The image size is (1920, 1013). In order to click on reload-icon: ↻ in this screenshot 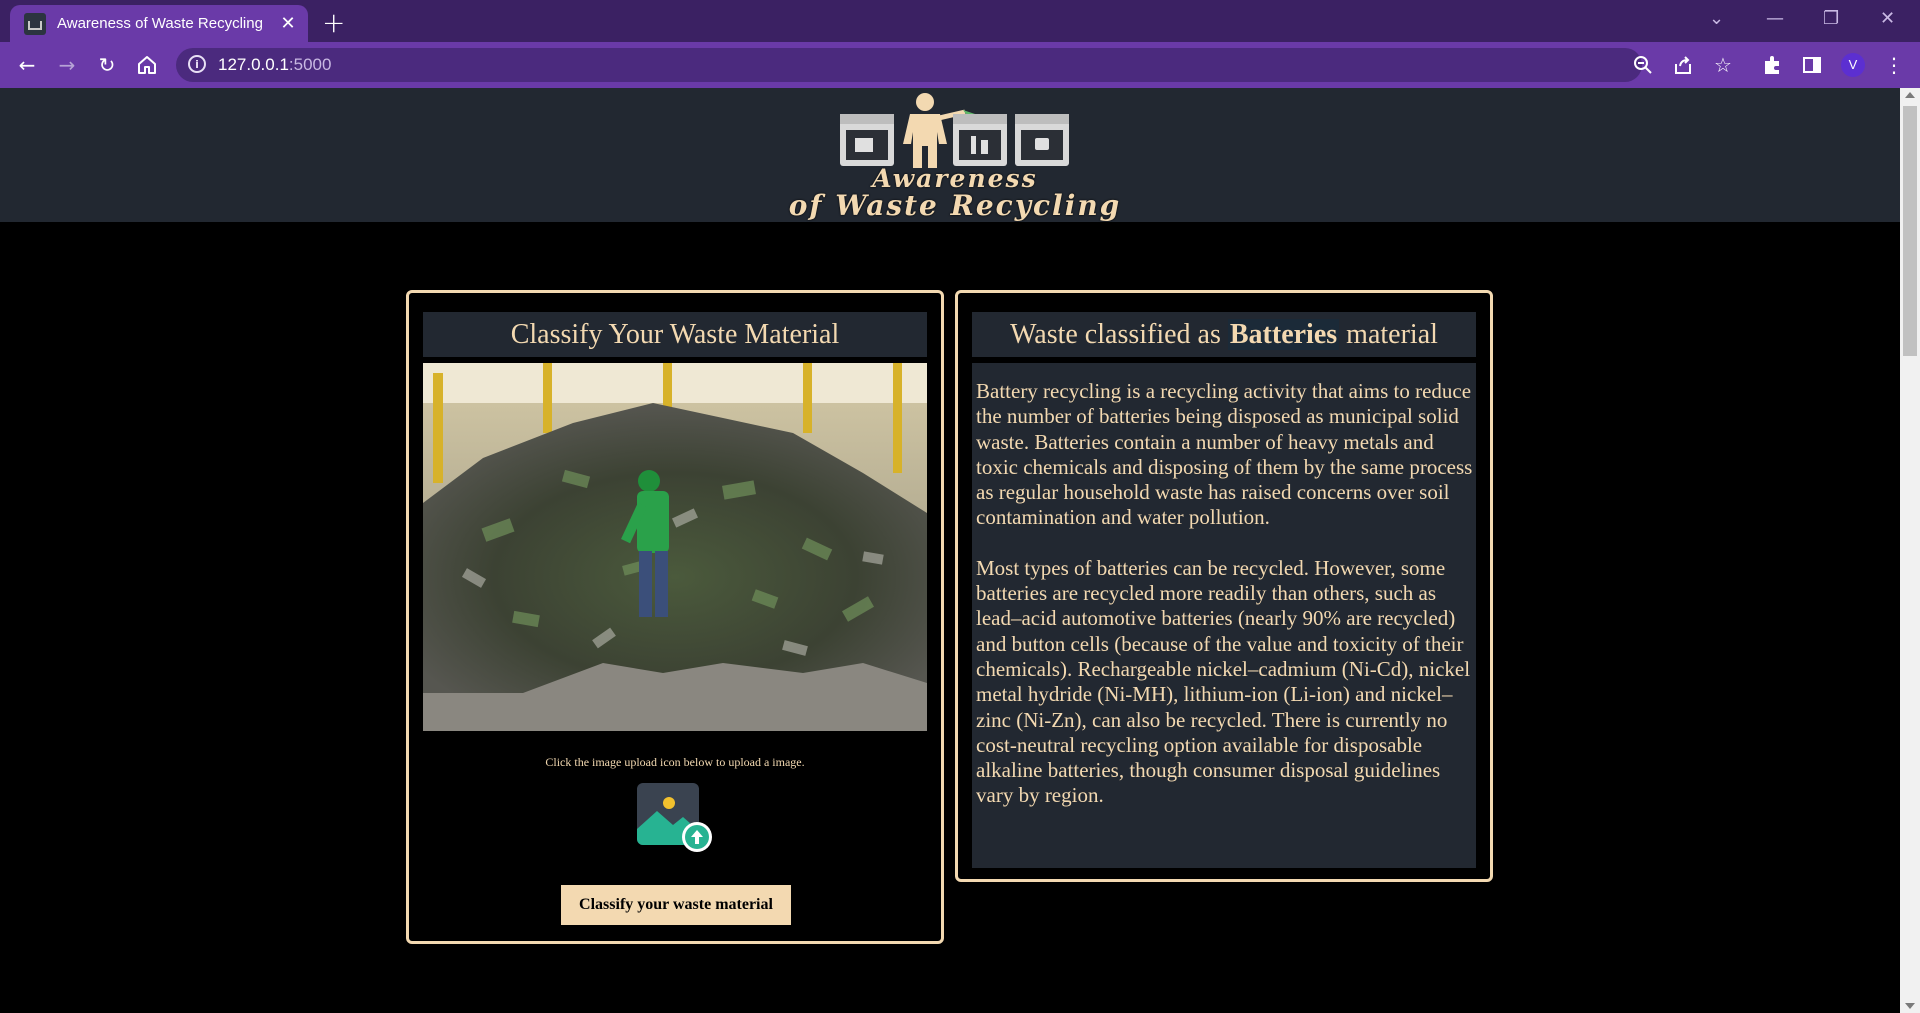, I will do `click(107, 65)`.